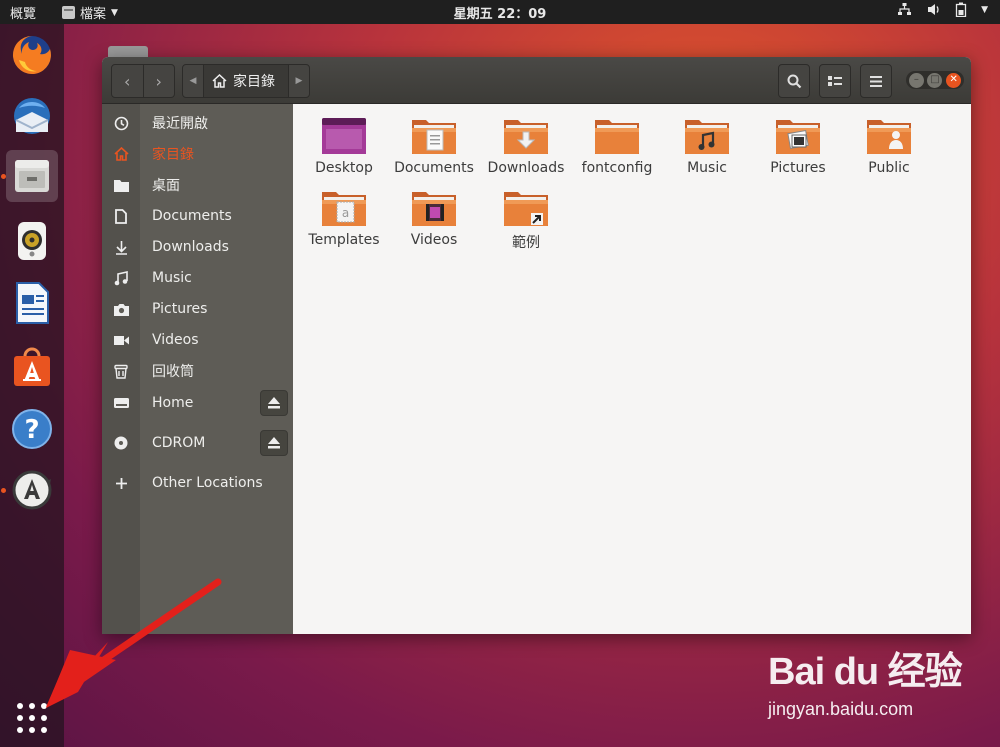 The image size is (1000, 747). What do you see at coordinates (526, 168) in the screenshot?
I see `folder-name: Downloads` at bounding box center [526, 168].